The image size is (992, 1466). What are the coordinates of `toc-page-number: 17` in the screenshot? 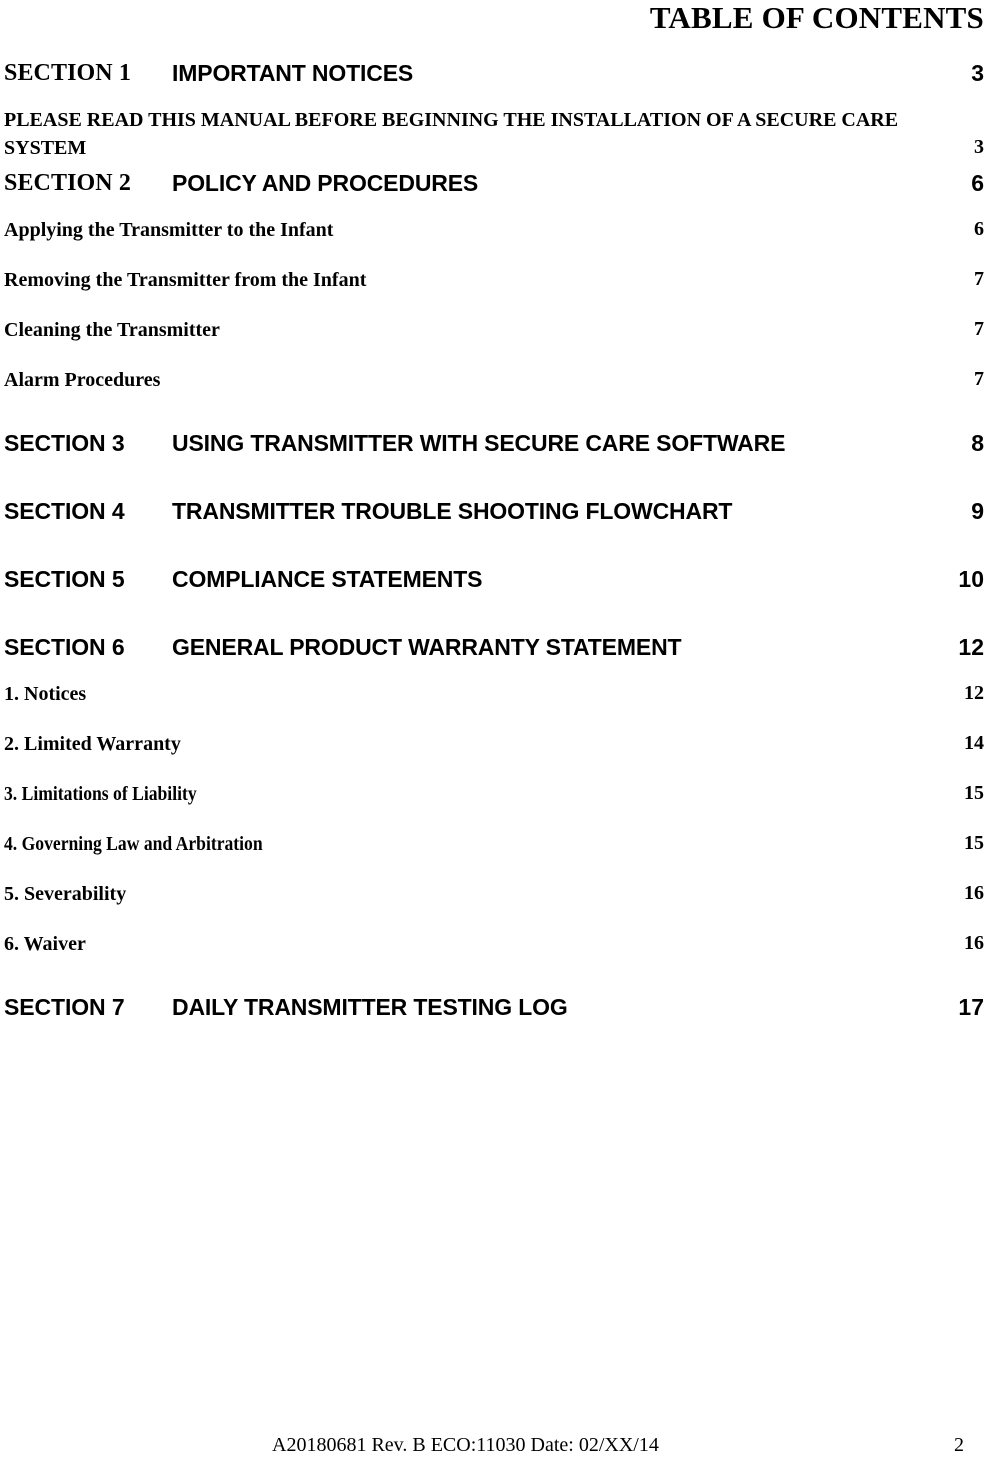 It's located at (971, 1007).